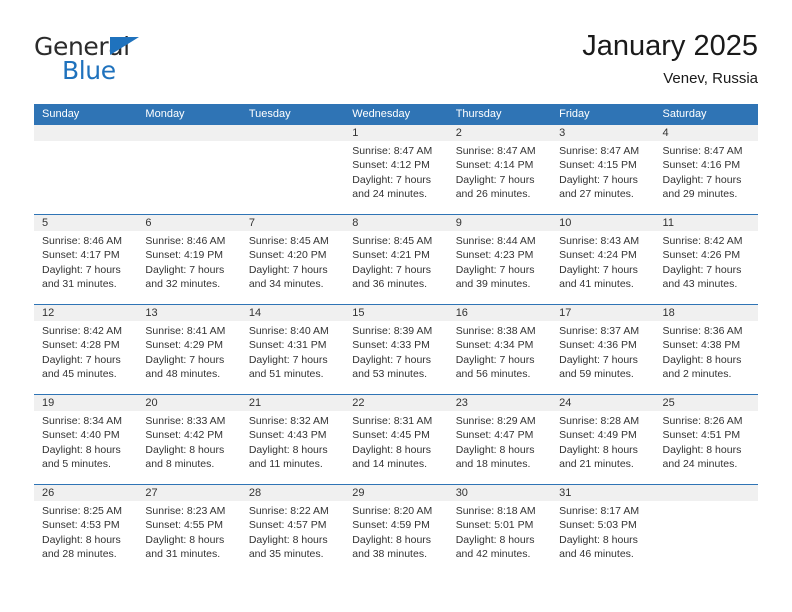 The height and width of the screenshot is (612, 792). Describe the element at coordinates (493, 554) in the screenshot. I see `day-detail-line: and 42 minutes.` at that location.